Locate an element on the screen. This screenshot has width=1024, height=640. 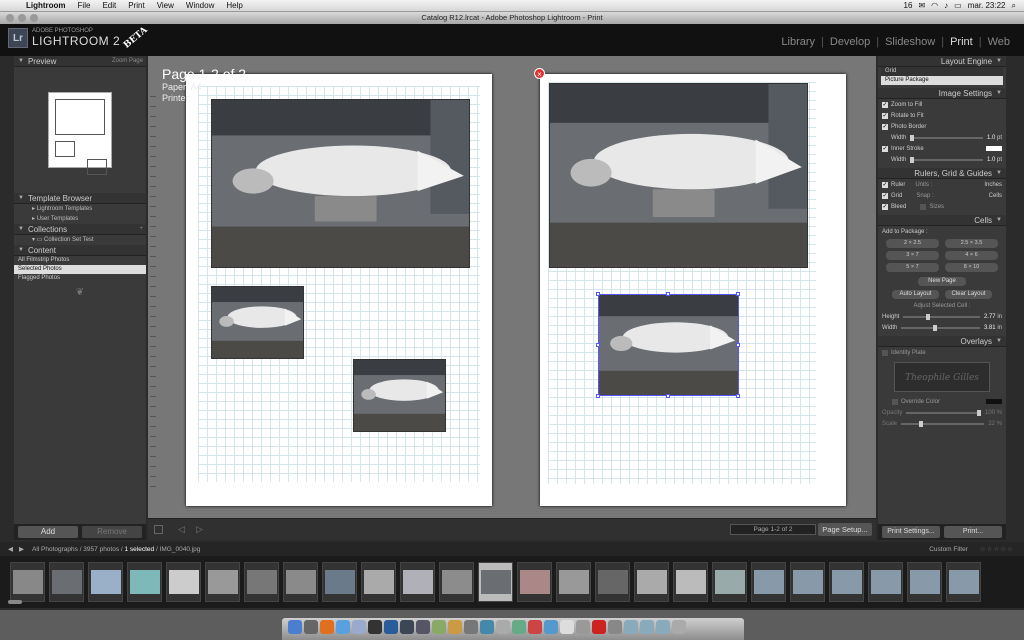
ruler-checkbox: ✓ is located at coordinates (885, 184).